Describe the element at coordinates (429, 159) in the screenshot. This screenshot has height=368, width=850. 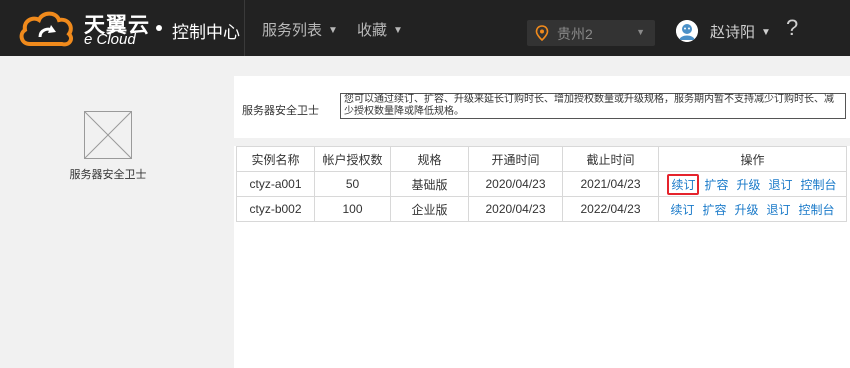
I see `col-header-spec: 规格` at that location.